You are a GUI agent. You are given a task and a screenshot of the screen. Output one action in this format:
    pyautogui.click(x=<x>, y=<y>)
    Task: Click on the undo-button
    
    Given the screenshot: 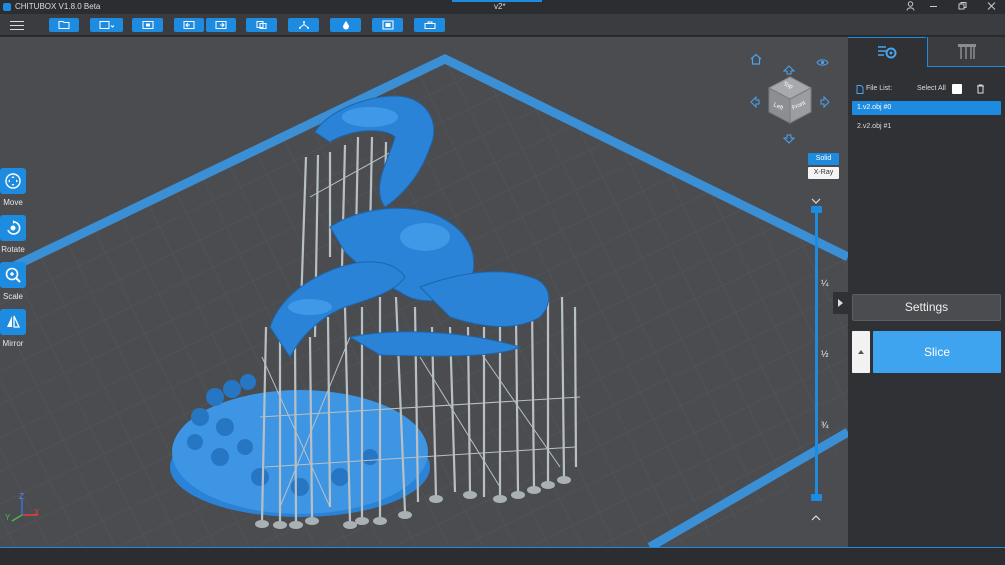 What is the action you would take?
    pyautogui.click(x=189, y=25)
    